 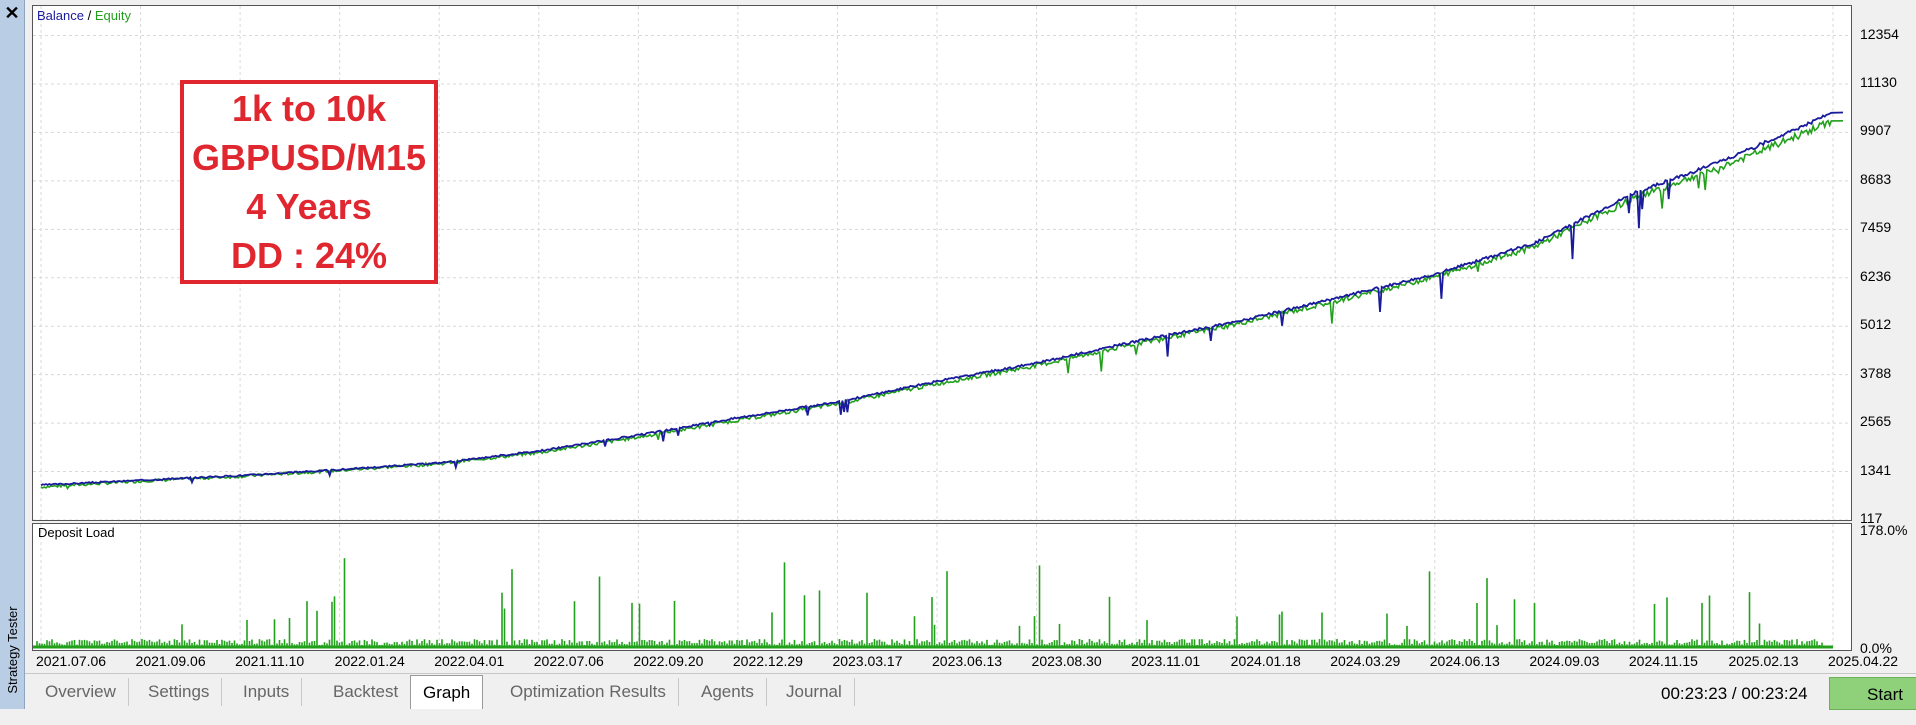 I want to click on y-tick-label: 3788, so click(x=1876, y=372).